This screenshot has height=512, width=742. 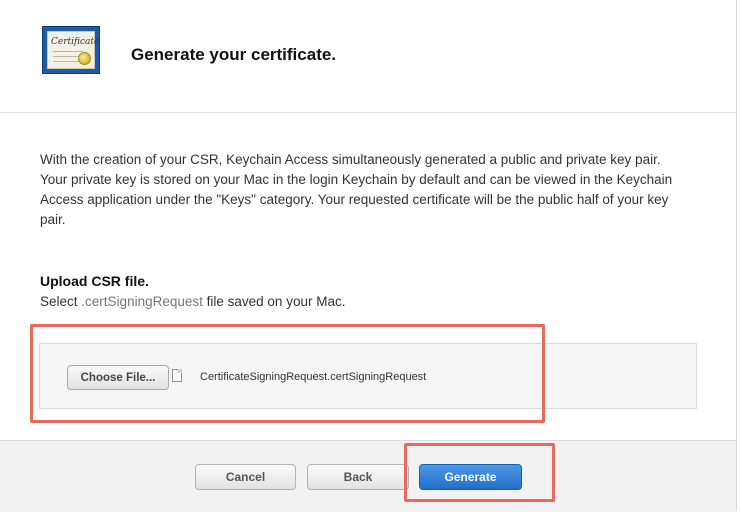 I want to click on file-extension: .certSigningRequest, so click(x=142, y=301).